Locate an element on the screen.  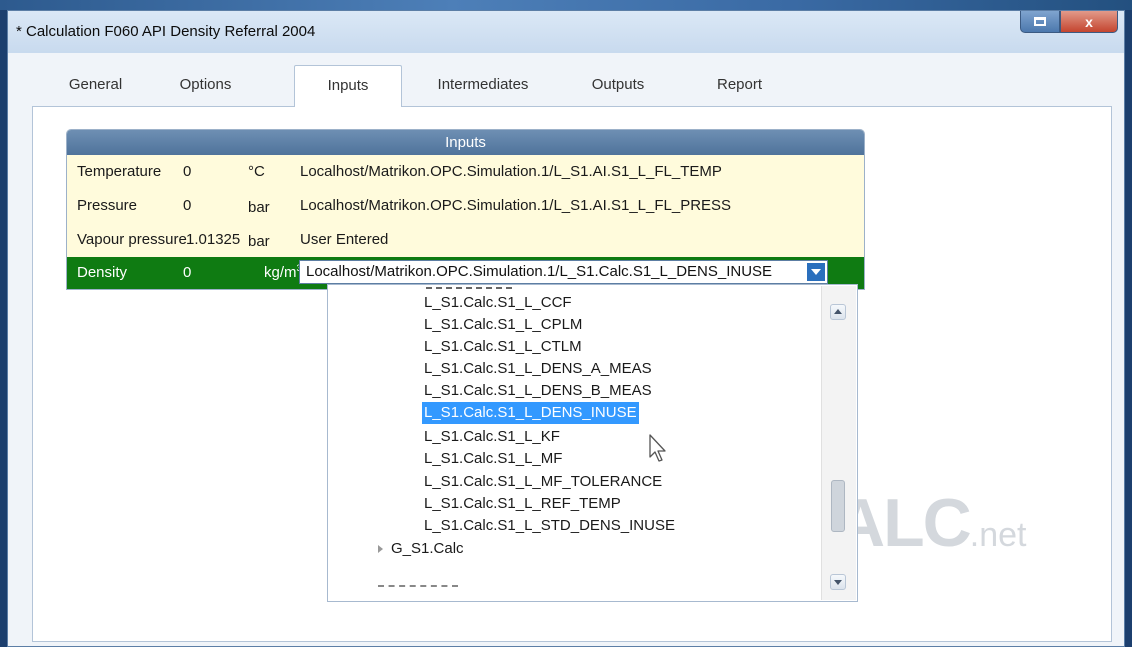
grid-header: Inputs is located at coordinates (465, 142).